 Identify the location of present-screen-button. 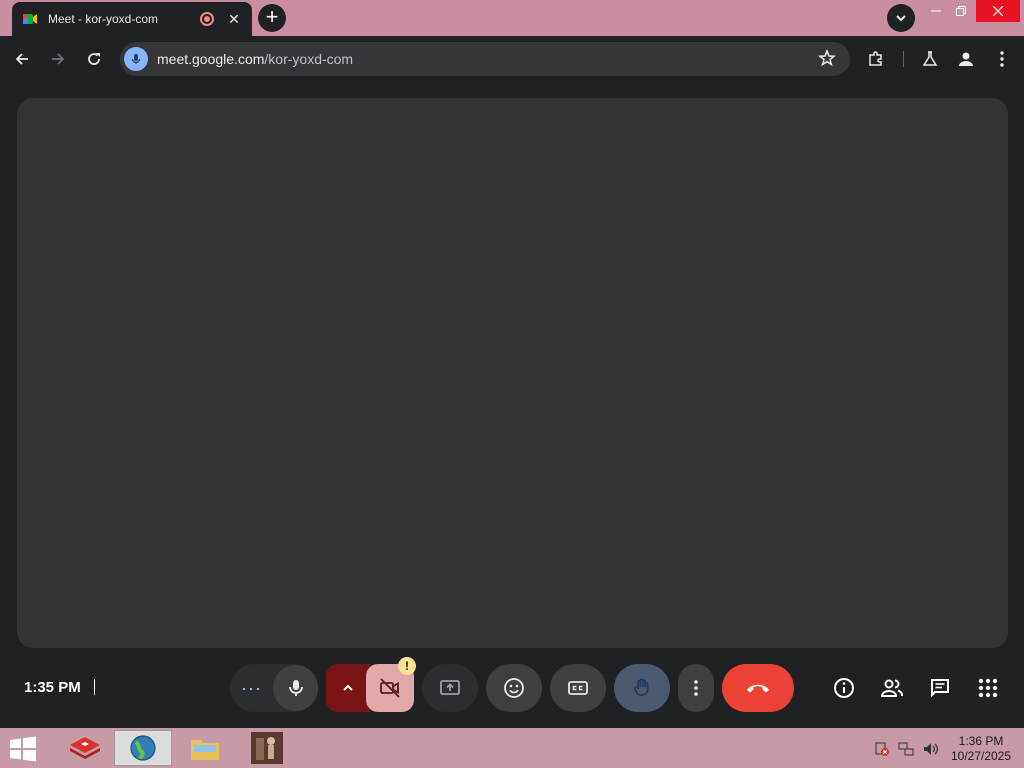
(450, 688).